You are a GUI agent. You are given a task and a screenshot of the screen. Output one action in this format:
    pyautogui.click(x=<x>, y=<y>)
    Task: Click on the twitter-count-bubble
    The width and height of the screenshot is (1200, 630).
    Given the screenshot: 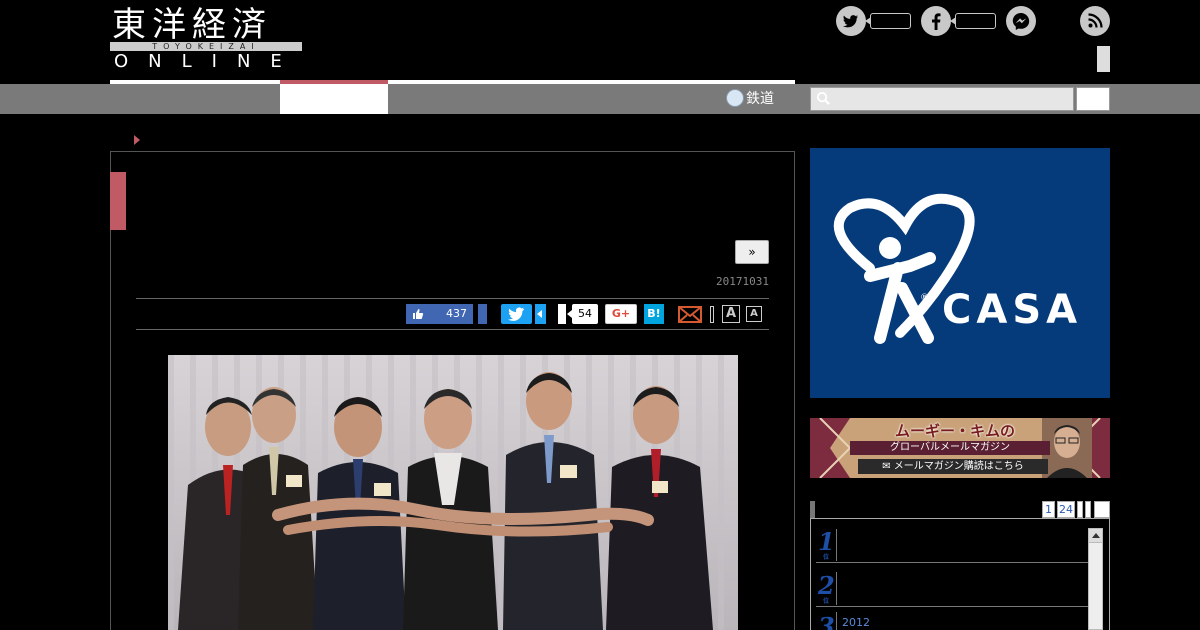 What is the action you would take?
    pyautogui.click(x=888, y=21)
    